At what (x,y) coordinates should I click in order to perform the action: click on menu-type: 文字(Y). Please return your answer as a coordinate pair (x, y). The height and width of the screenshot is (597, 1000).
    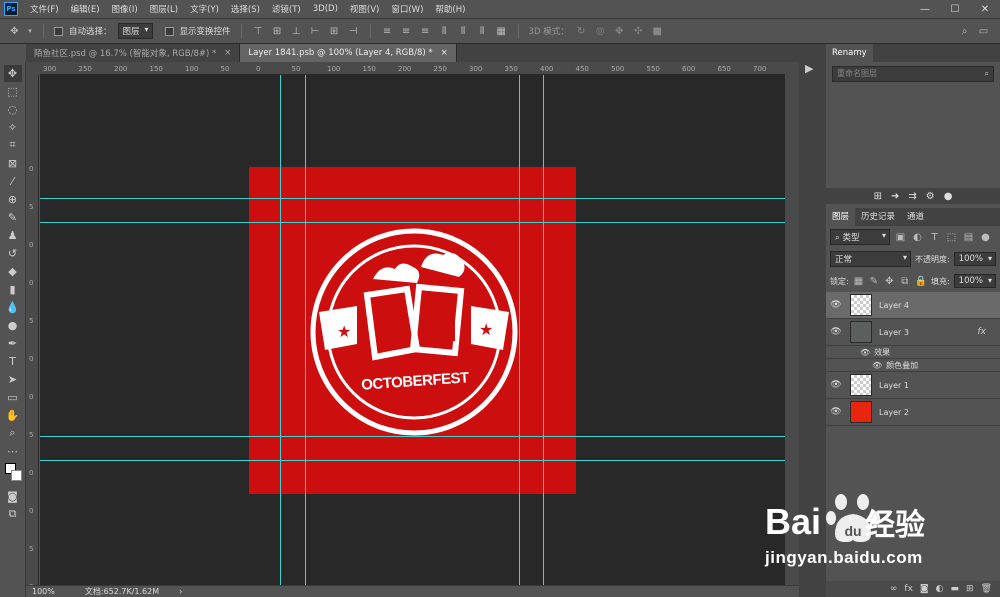
    Looking at the image, I should click on (204, 9).